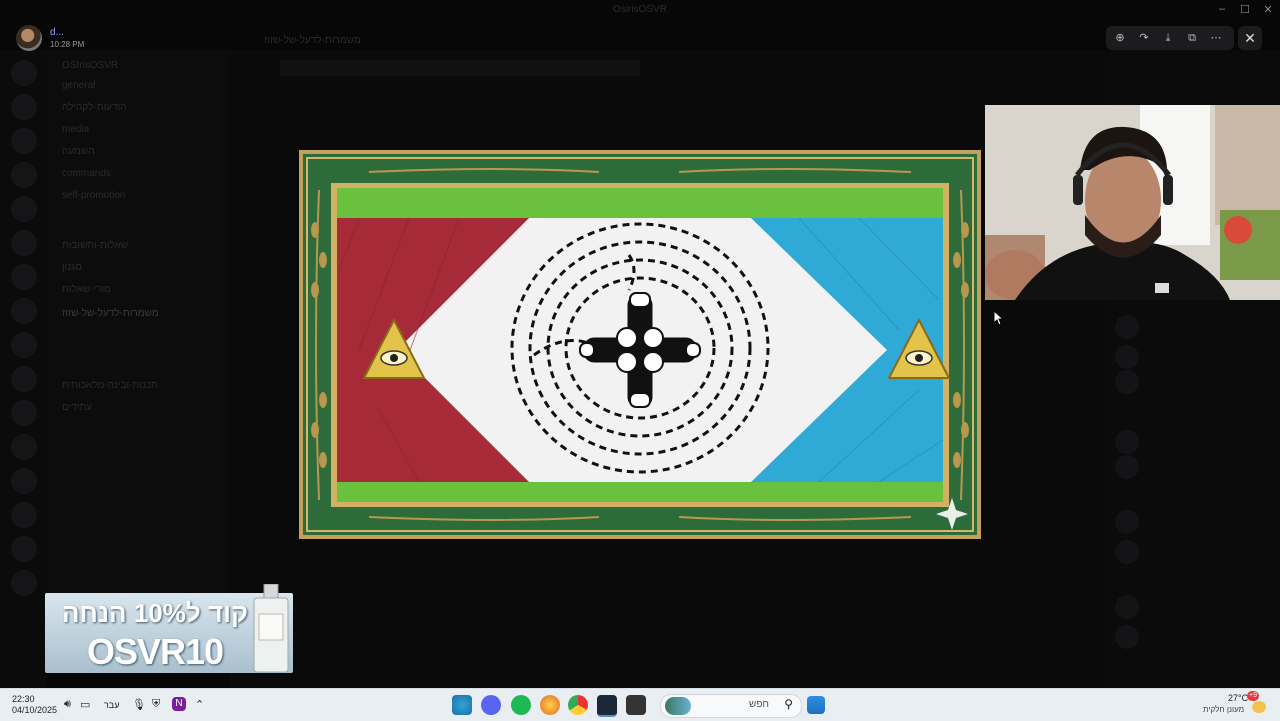 This screenshot has height=721, width=1280. Describe the element at coordinates (35, 710) in the screenshot. I see `clock-date: 04/10/2025` at that location.